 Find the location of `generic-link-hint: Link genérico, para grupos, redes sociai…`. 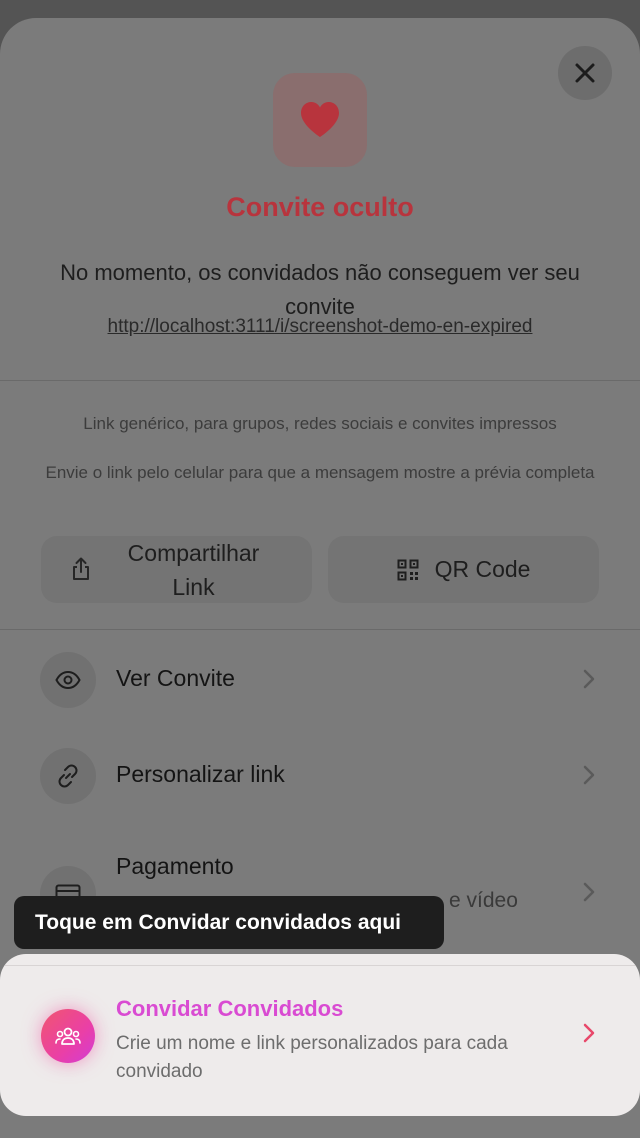

generic-link-hint: Link genérico, para grupos, redes sociai… is located at coordinates (320, 423).